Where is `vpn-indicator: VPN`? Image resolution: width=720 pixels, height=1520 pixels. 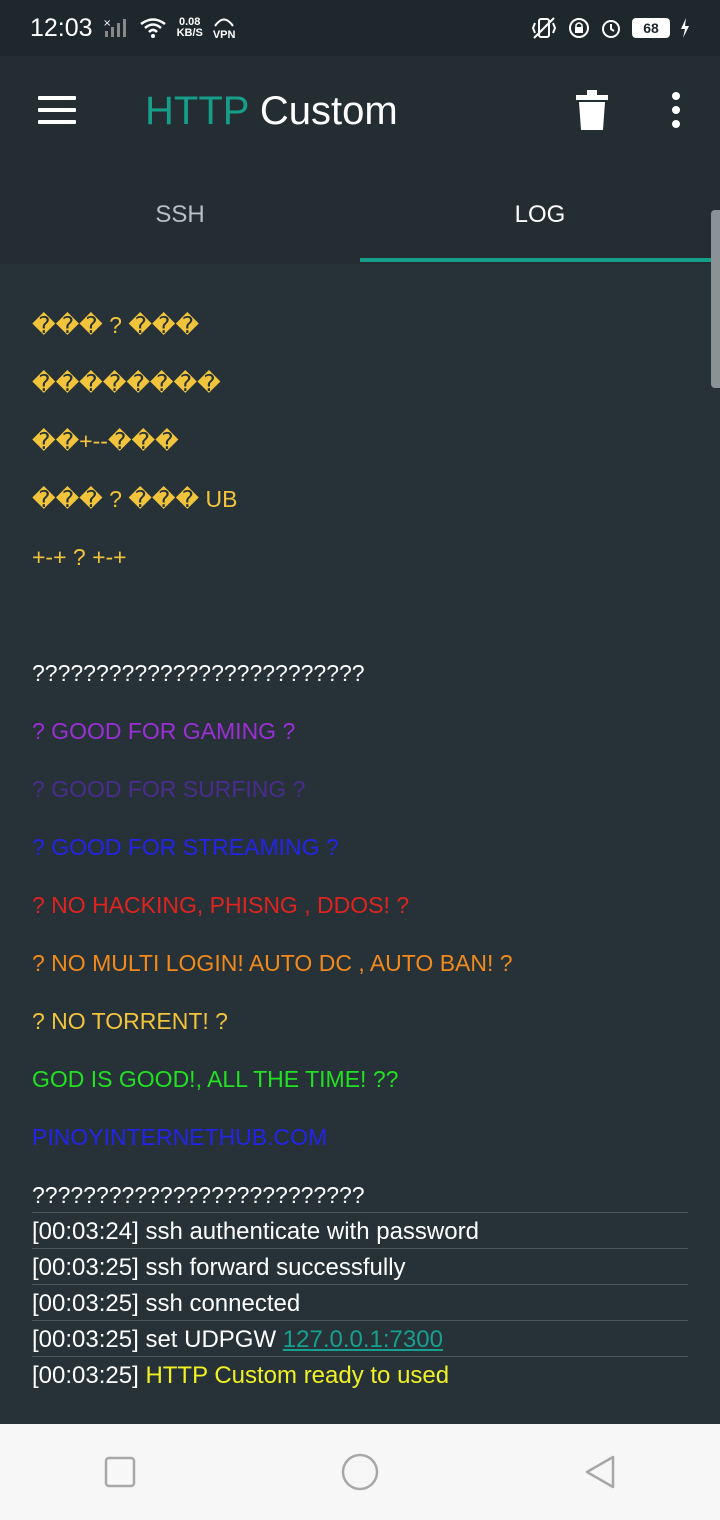
vpn-indicator: VPN is located at coordinates (224, 28).